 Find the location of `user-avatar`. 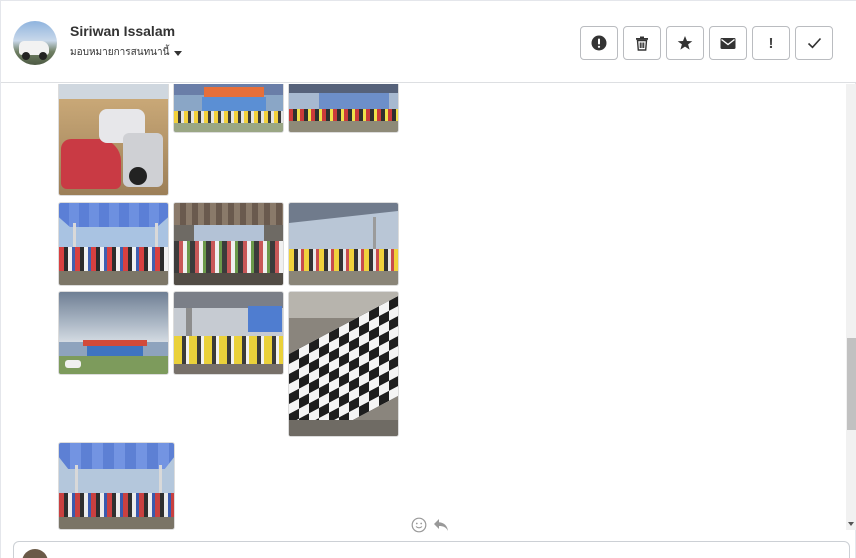

user-avatar is located at coordinates (35, 553).